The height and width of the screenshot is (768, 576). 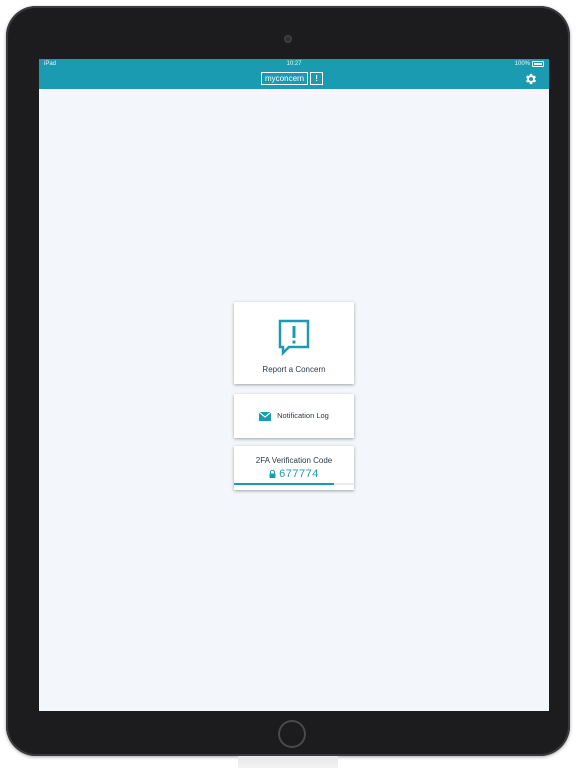 I want to click on notification-log-button: Notification Log, so click(x=294, y=416).